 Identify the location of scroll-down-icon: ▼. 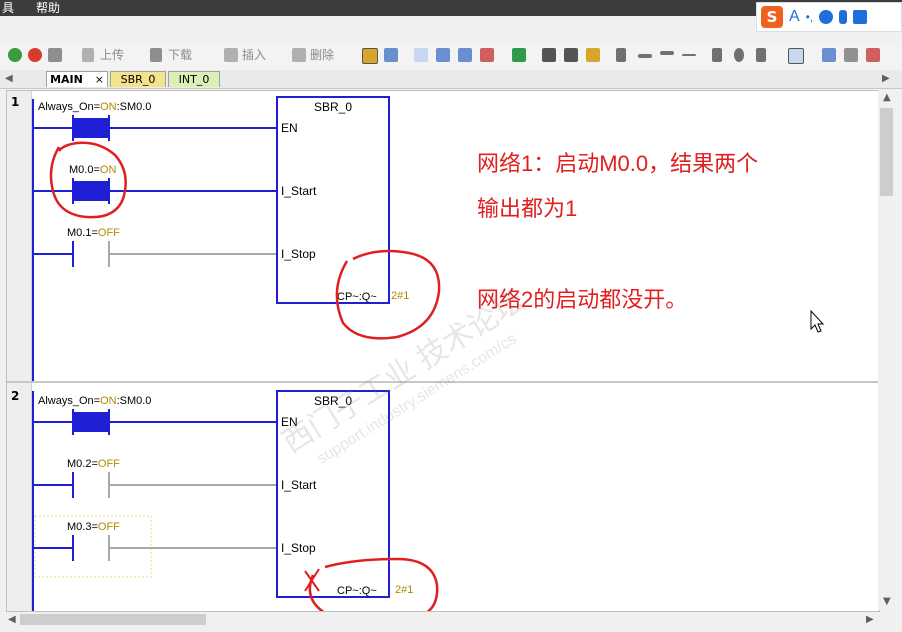
(887, 601).